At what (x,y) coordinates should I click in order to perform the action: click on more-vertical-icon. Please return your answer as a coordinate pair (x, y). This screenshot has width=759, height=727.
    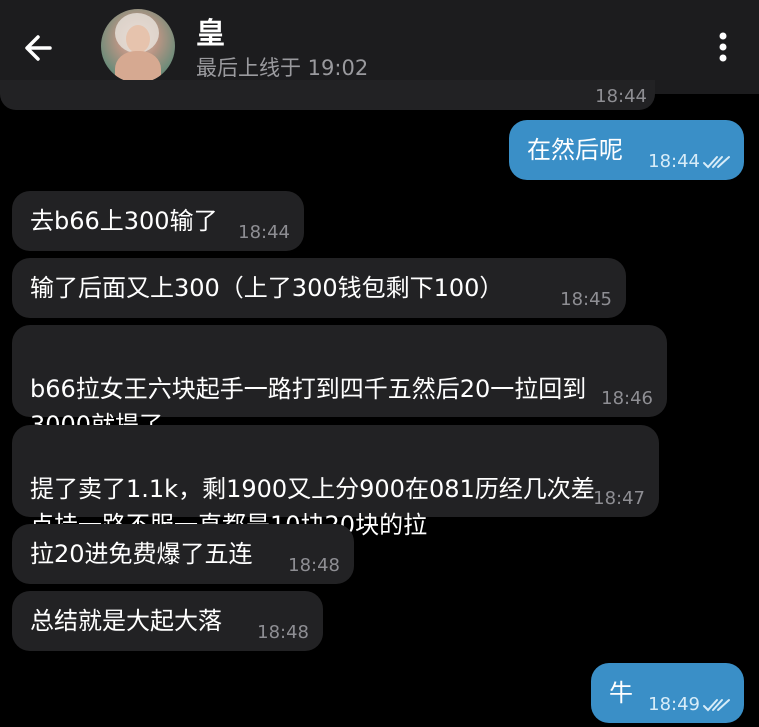
    Looking at the image, I should click on (723, 47).